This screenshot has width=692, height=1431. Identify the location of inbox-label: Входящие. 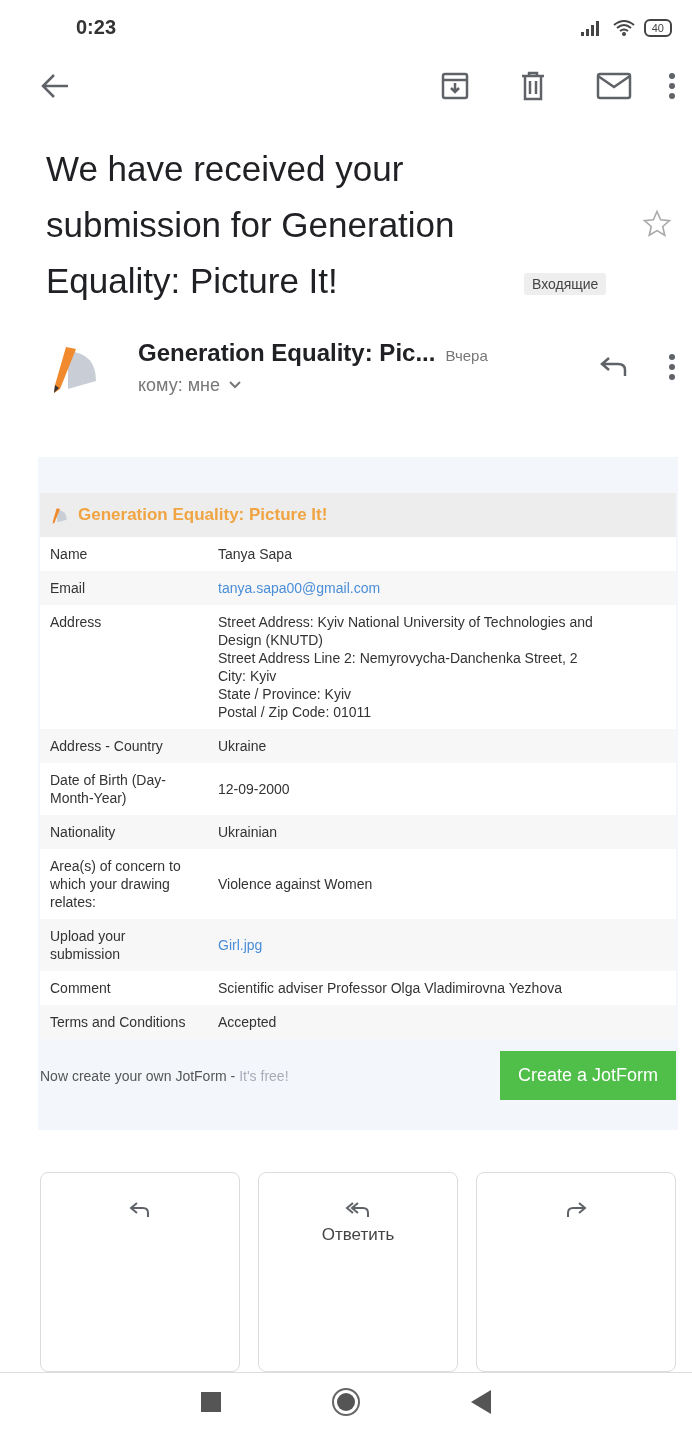
(565, 284).